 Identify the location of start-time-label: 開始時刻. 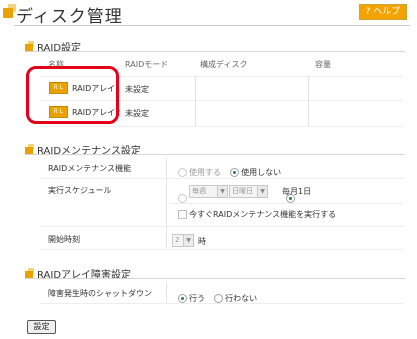
(64, 239).